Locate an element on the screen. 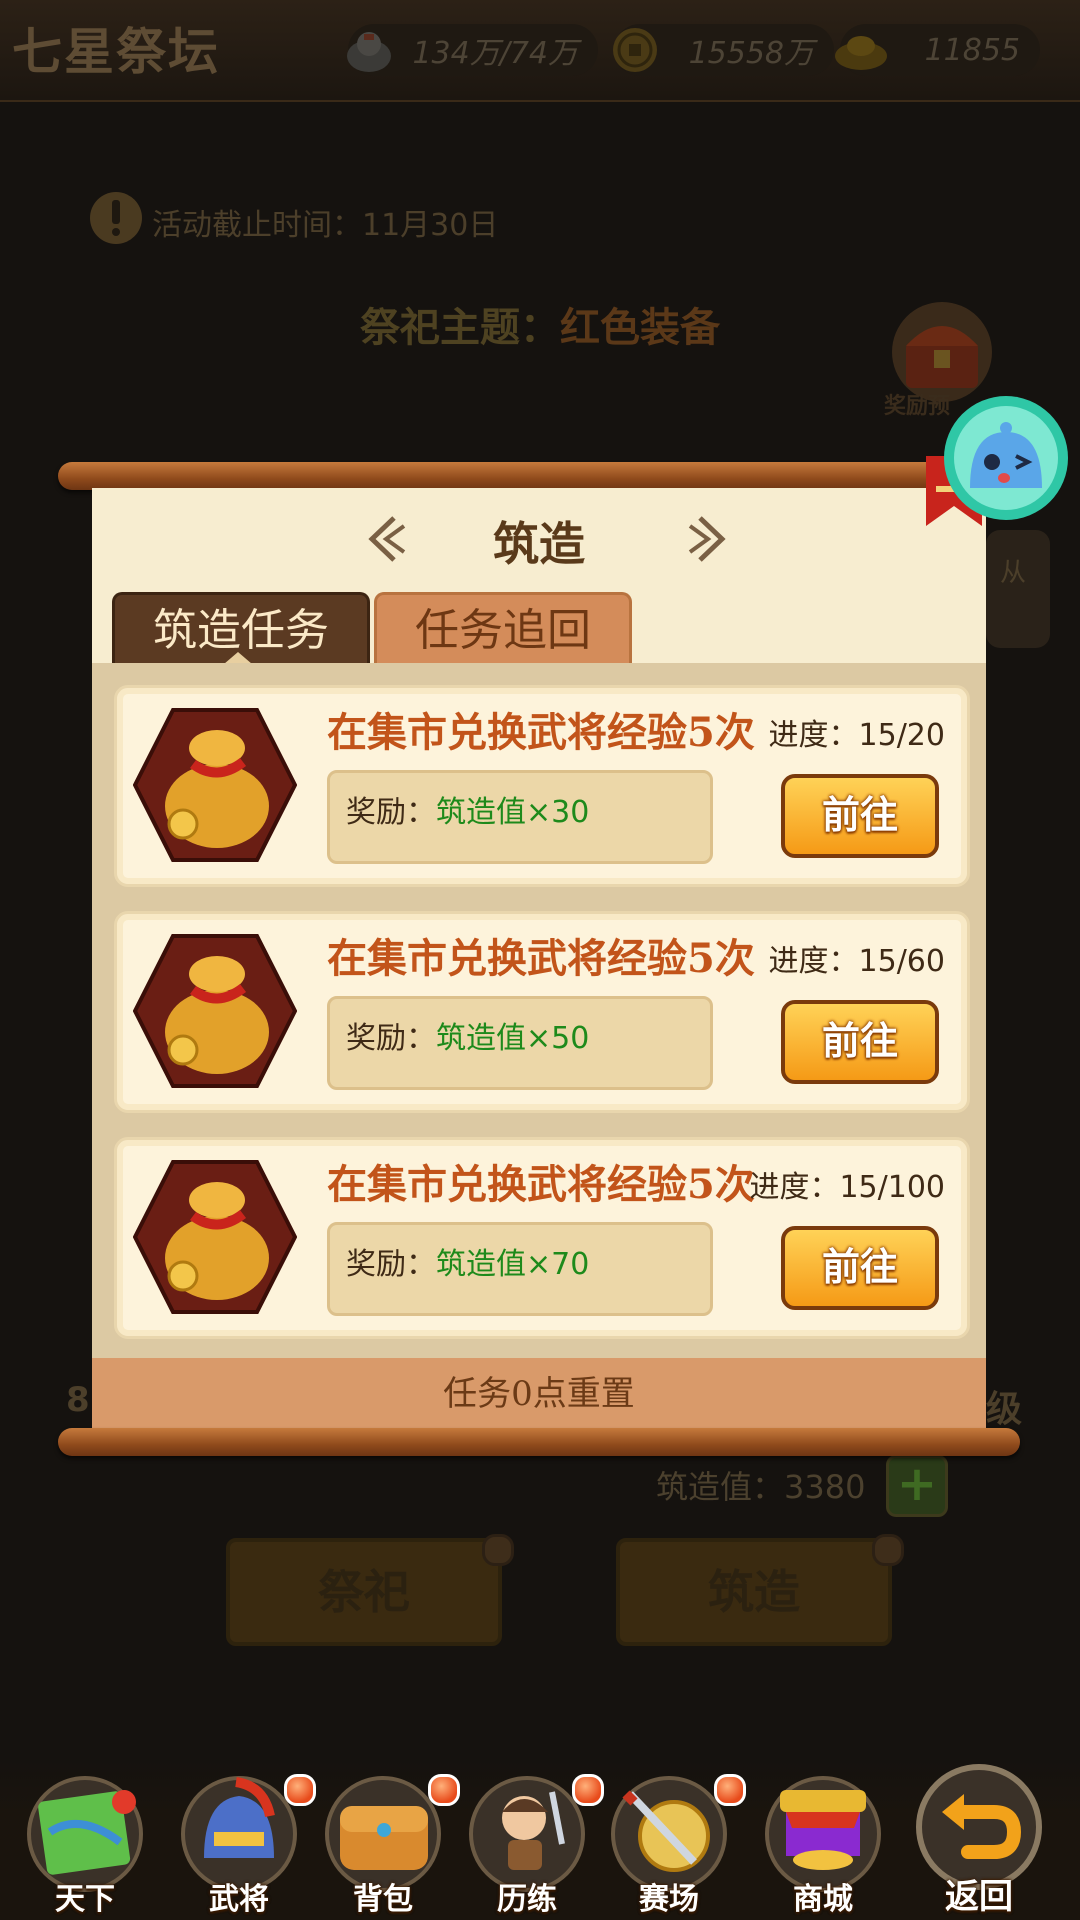 This screenshot has width=1080, height=1920. theme-label: 祭祀主题： is located at coordinates (460, 327).